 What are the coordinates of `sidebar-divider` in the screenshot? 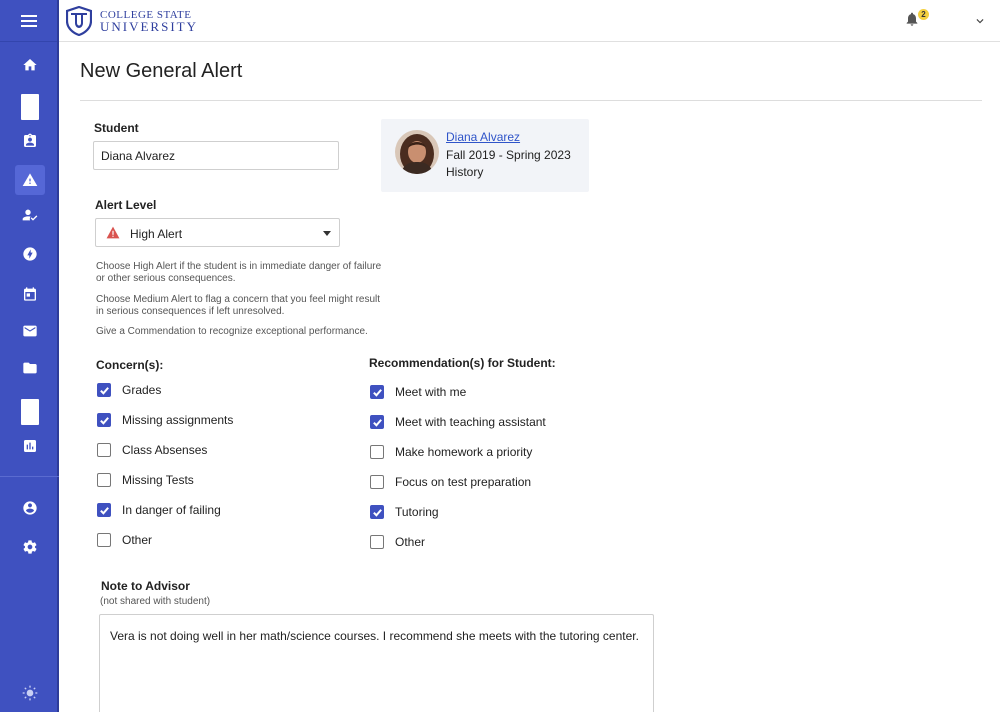 It's located at (29, 476).